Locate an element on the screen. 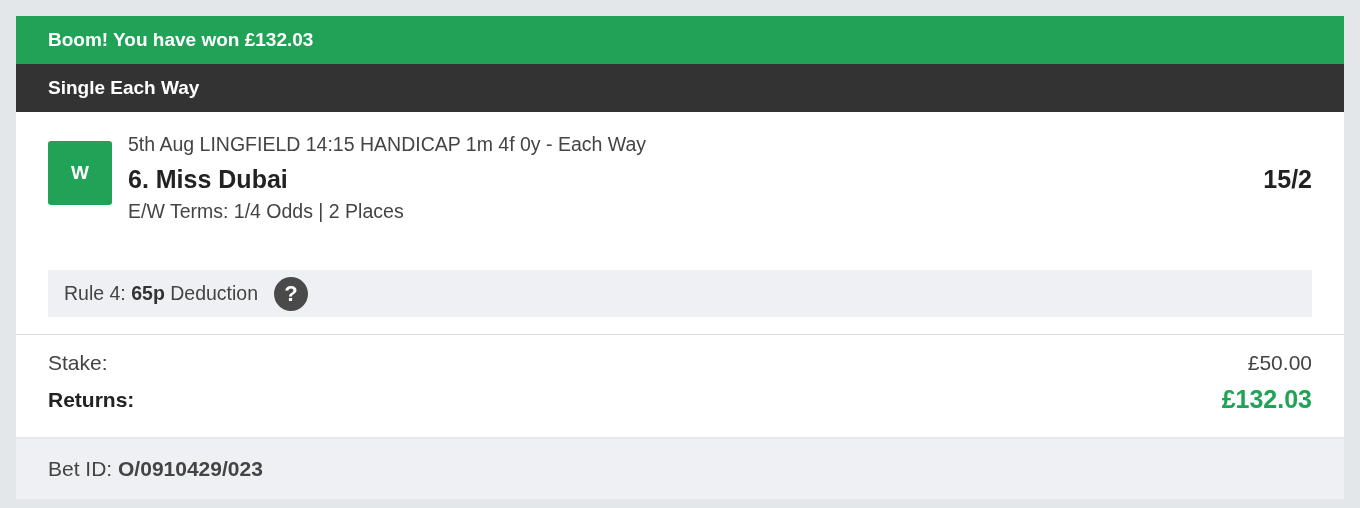  total-value: £132.03 is located at coordinates (1266, 399).